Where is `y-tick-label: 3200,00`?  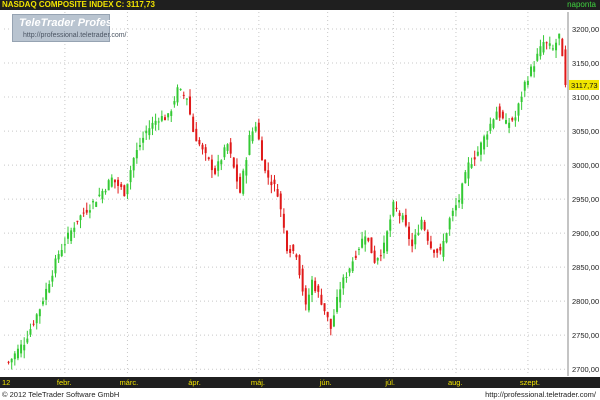 y-tick-label: 3200,00 is located at coordinates (585, 29).